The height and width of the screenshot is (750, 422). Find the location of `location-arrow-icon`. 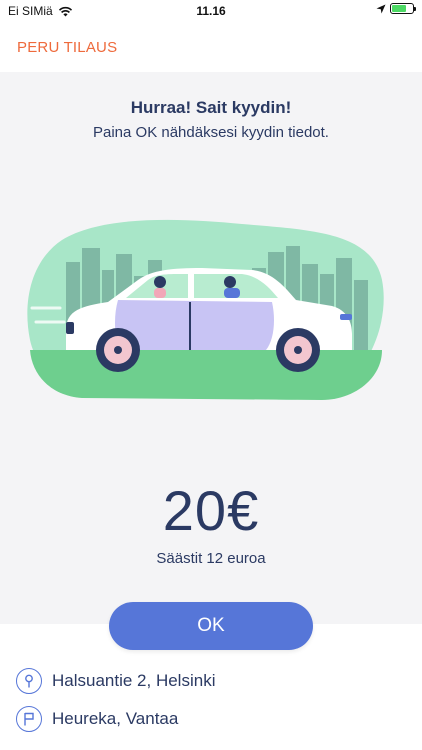

location-arrow-icon is located at coordinates (381, 8).